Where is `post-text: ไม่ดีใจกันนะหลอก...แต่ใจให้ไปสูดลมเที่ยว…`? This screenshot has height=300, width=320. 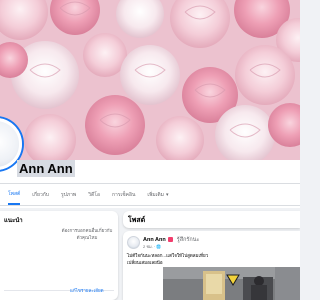 post-text: ไม่ดีใจกันนะหลอก...แต่ใจให้ไปสูดลมเที่ยว… is located at coordinates (168, 259).